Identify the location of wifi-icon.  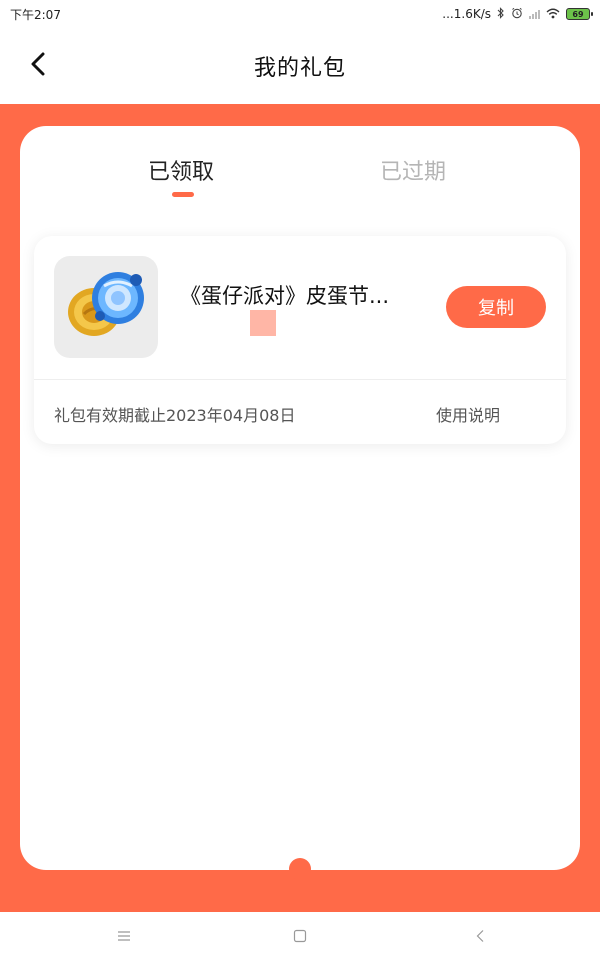
(553, 14).